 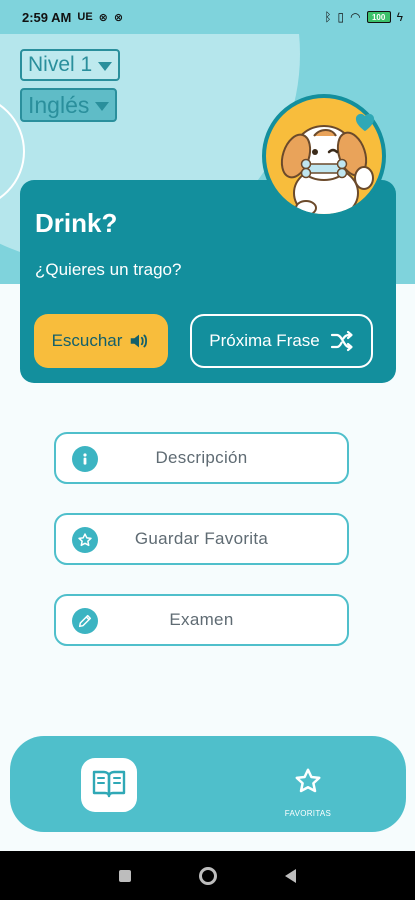 What do you see at coordinates (342, 341) in the screenshot?
I see `shuffle-icon` at bounding box center [342, 341].